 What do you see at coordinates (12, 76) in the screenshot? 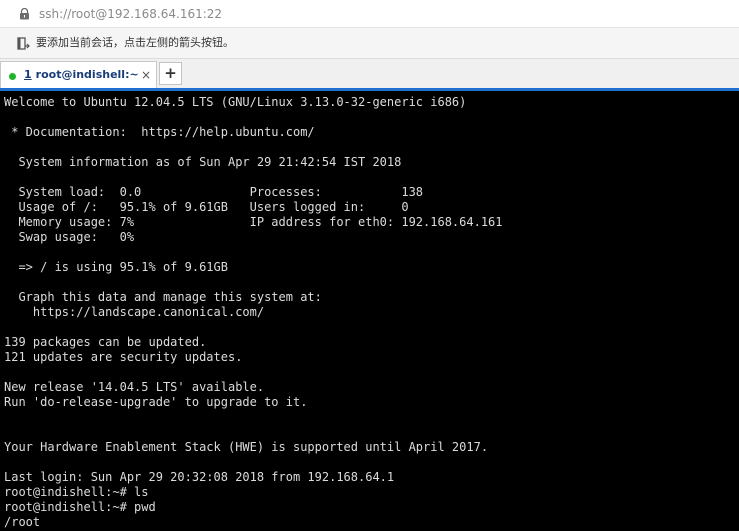
I see `connected-status-icon` at bounding box center [12, 76].